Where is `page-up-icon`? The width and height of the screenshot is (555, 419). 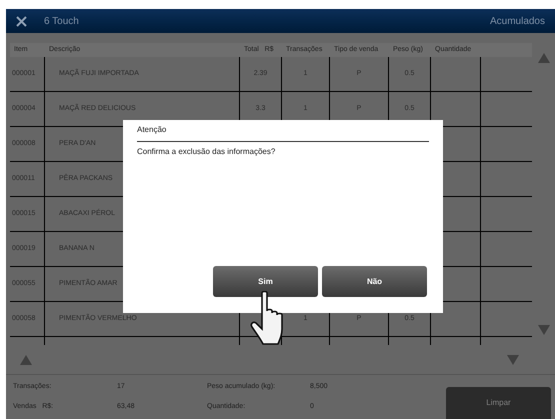 page-up-icon is located at coordinates (26, 359).